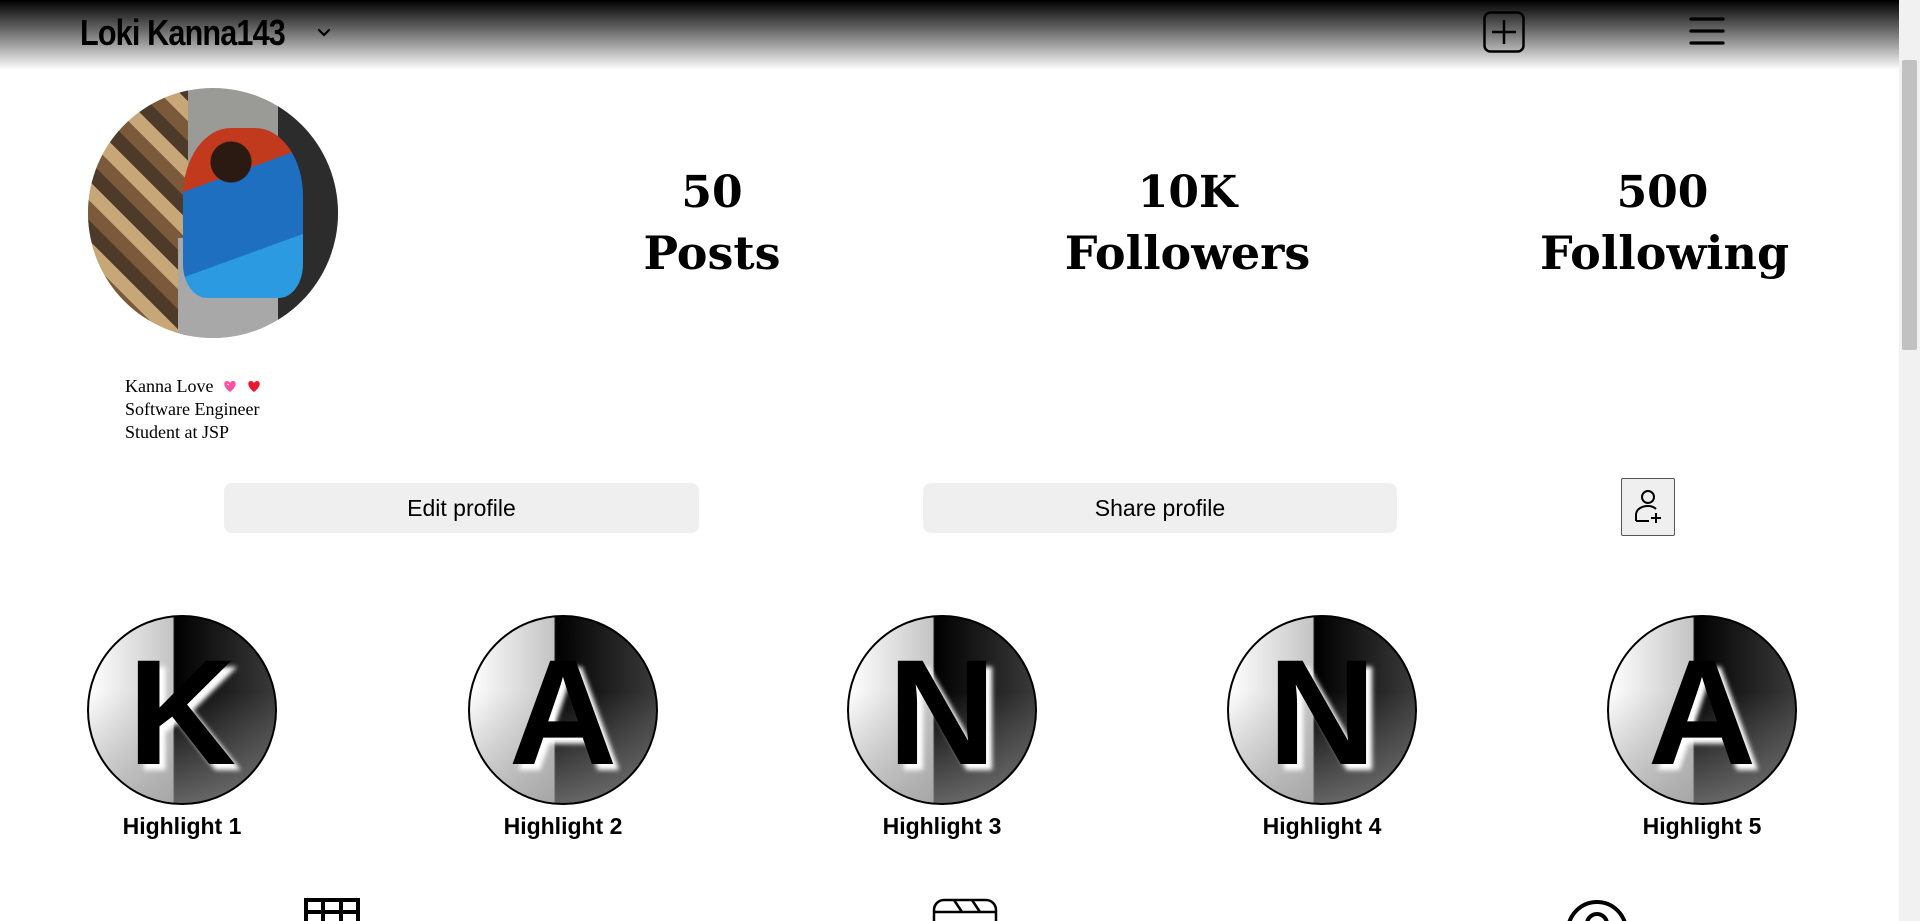 This screenshot has width=1920, height=921. What do you see at coordinates (942, 826) in the screenshot?
I see `highlight-label: Highlight 3` at bounding box center [942, 826].